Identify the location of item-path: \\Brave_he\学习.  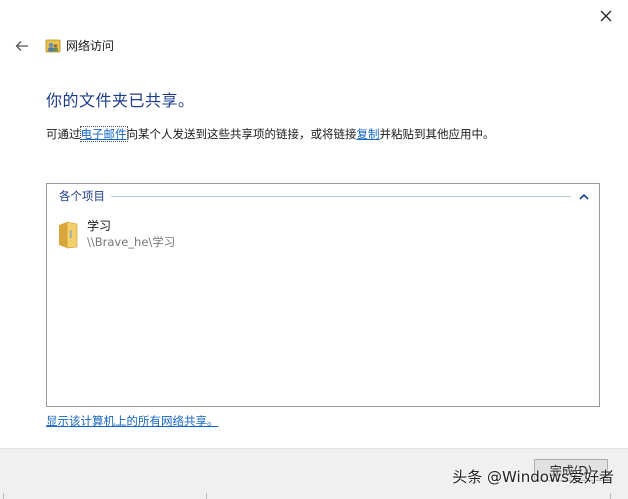
(131, 242).